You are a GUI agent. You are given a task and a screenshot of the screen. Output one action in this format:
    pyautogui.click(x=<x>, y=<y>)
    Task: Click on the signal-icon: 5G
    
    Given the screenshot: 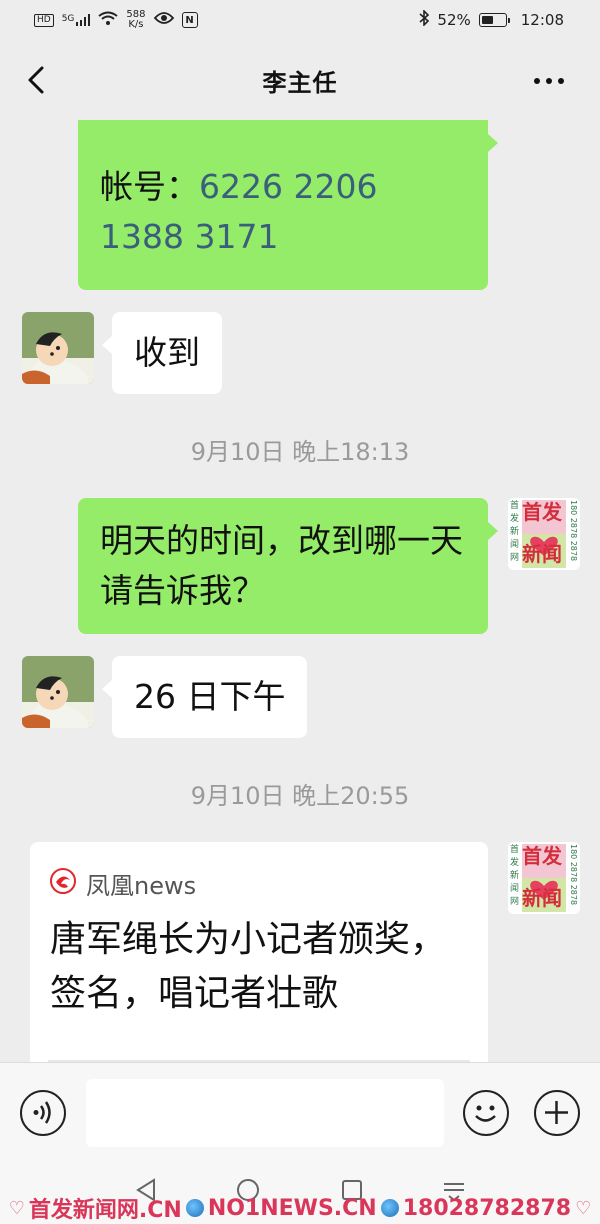 What is the action you would take?
    pyautogui.click(x=76, y=20)
    